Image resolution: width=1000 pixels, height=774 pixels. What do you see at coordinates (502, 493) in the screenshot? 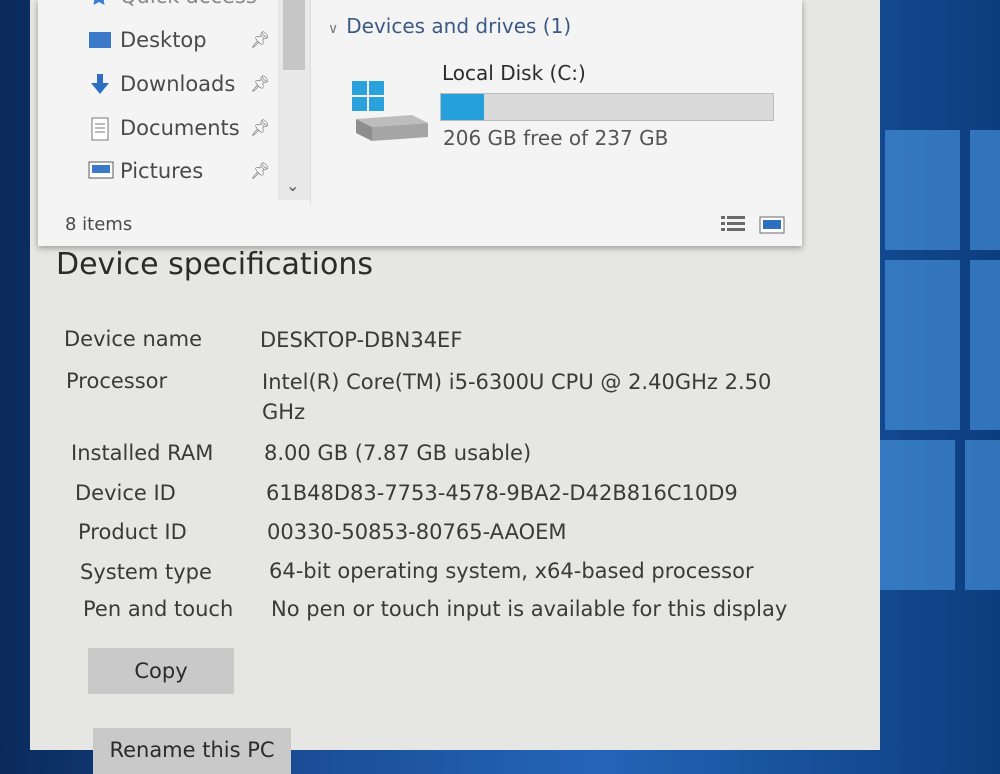
I see `spec-value: 61B48D83-7753-4578-9BA2-D42B816C10D9` at bounding box center [502, 493].